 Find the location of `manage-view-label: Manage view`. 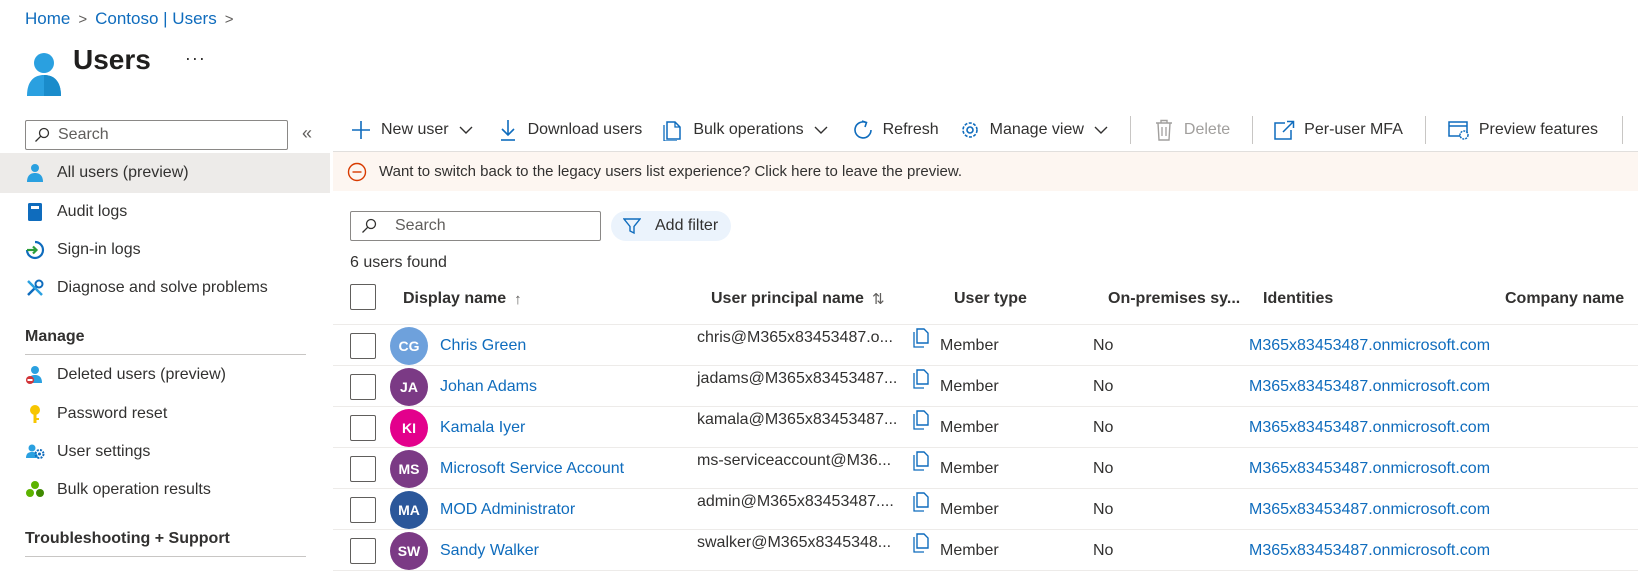

manage-view-label: Manage view is located at coordinates (1036, 129).